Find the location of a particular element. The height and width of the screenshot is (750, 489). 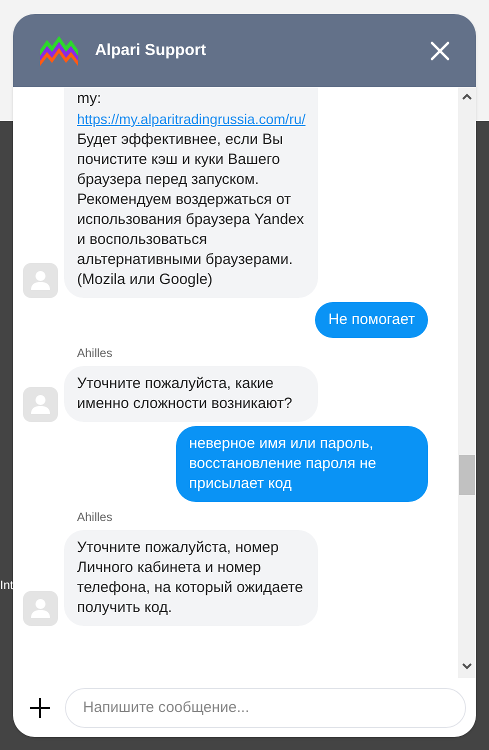

message-text: неверное имя или пароль, восстановление пароля не присылает код is located at coordinates (283, 464).